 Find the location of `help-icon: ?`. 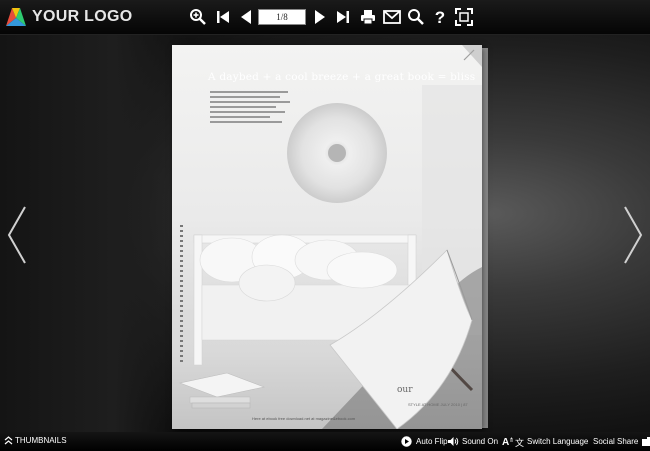

help-icon: ? is located at coordinates (440, 17).